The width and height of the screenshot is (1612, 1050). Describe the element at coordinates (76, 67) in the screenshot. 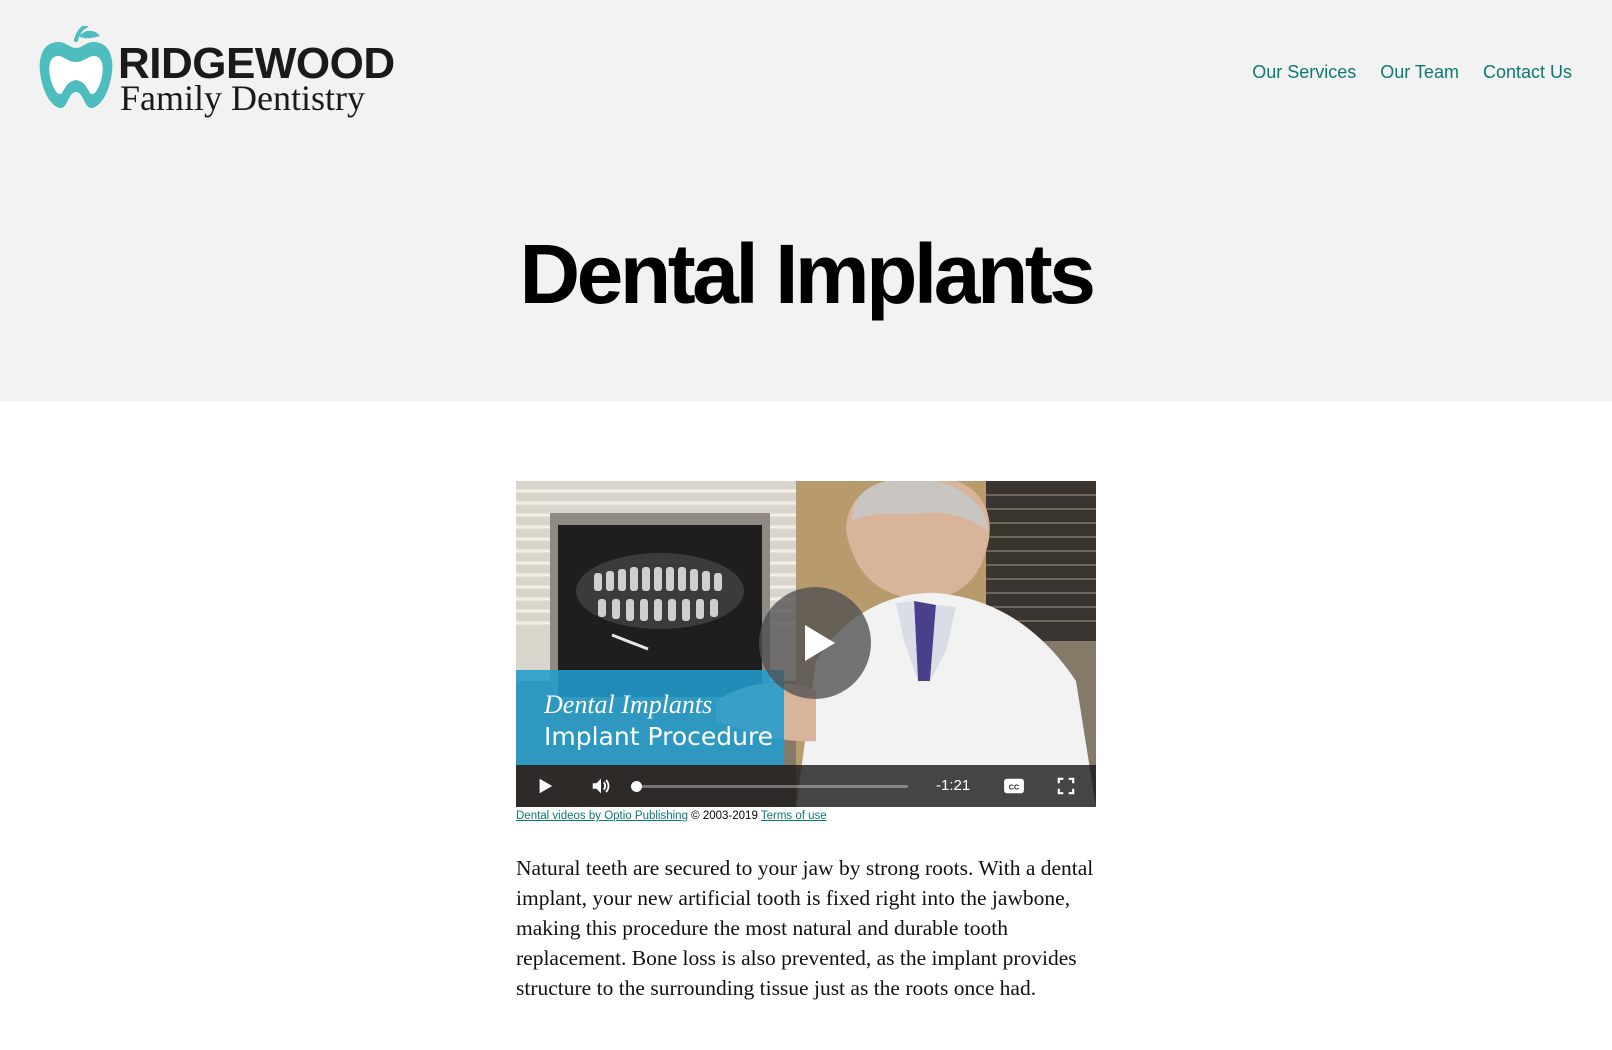

I see `apple-tooth-logo-icon` at that location.